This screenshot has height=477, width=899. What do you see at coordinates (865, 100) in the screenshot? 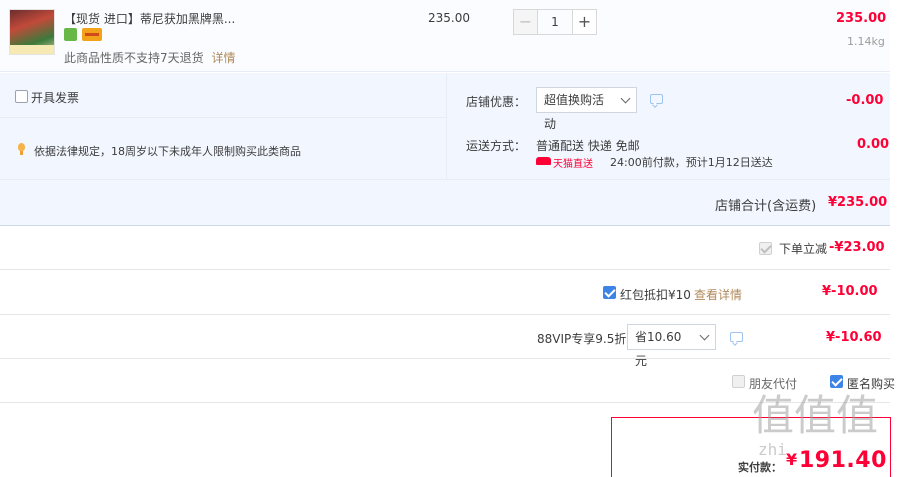
I see `shop-promo-amount: -0.00` at bounding box center [865, 100].